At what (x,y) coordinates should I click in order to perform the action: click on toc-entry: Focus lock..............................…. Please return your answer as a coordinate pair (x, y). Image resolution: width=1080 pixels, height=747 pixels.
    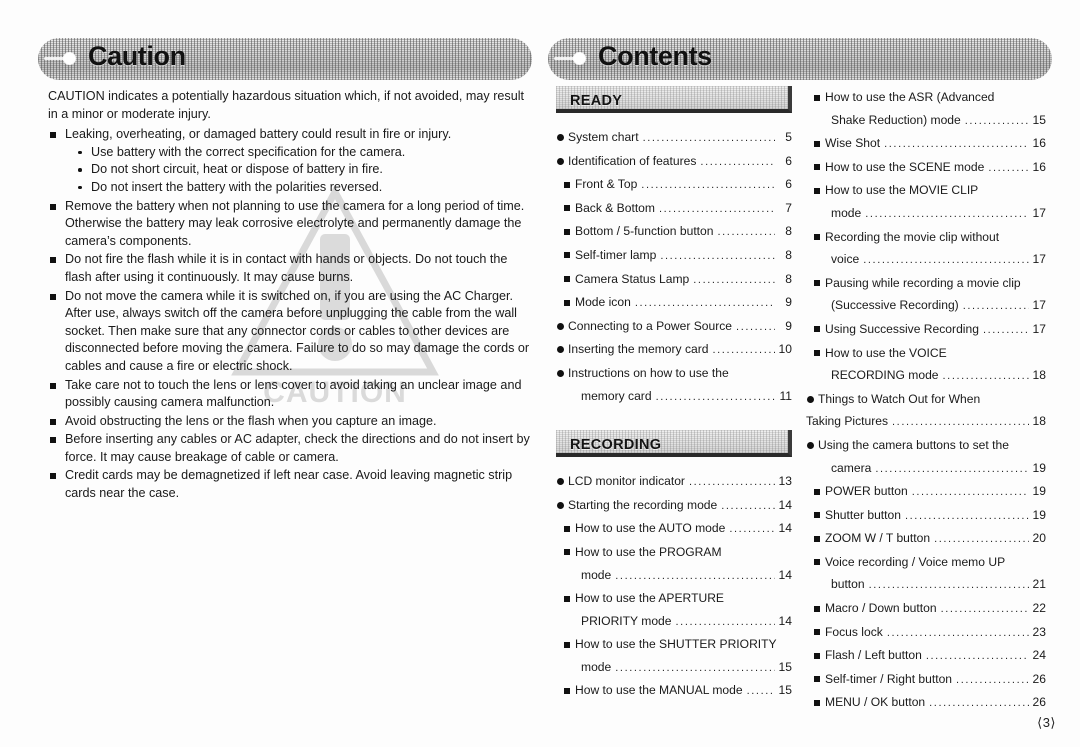
    Looking at the image, I should click on (926, 633).